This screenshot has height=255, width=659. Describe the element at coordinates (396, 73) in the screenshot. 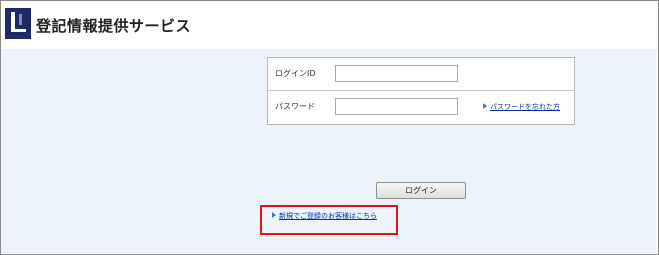

I see `login-id-input` at that location.